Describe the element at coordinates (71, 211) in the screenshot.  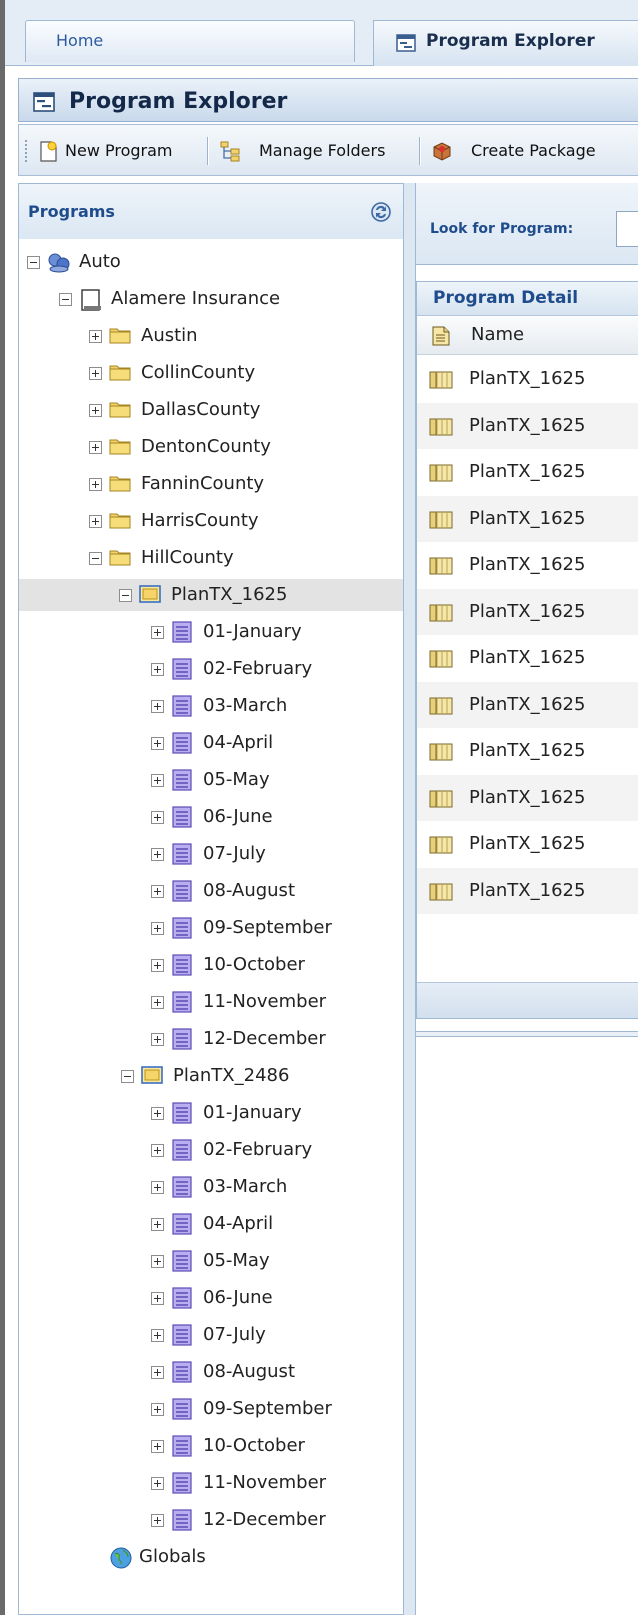
I see `programs-panel-title: Programs` at that location.